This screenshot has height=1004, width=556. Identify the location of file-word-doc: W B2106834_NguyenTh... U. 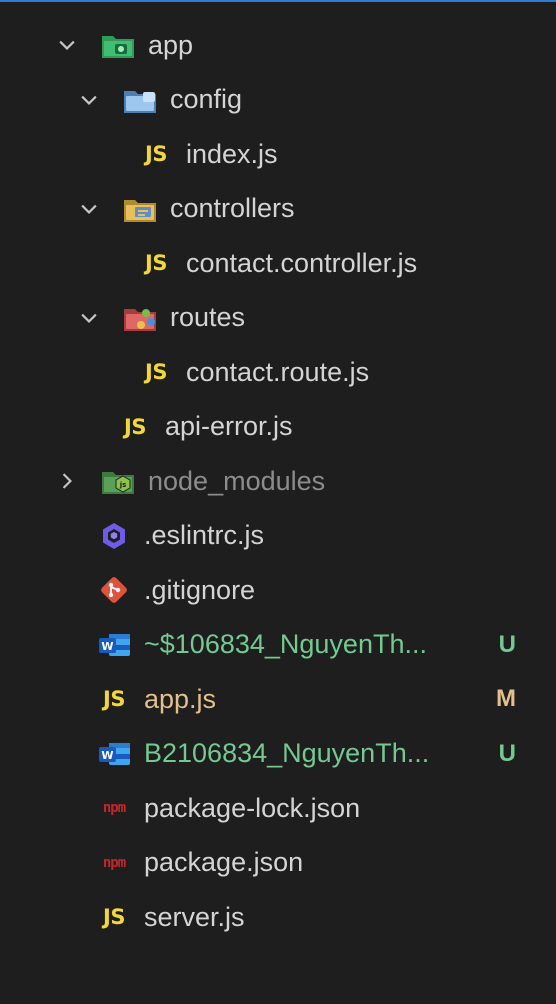
(278, 754).